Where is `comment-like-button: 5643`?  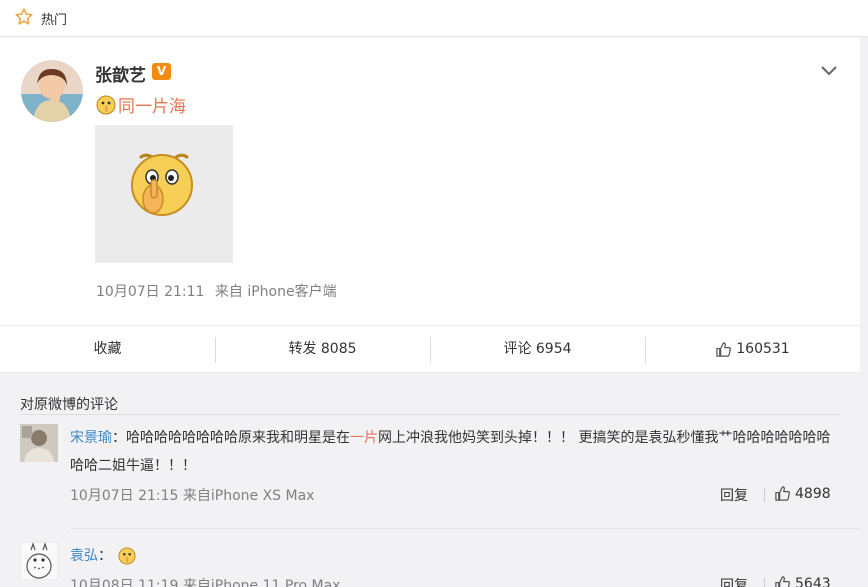
comment-like-button: 5643 is located at coordinates (802, 581).